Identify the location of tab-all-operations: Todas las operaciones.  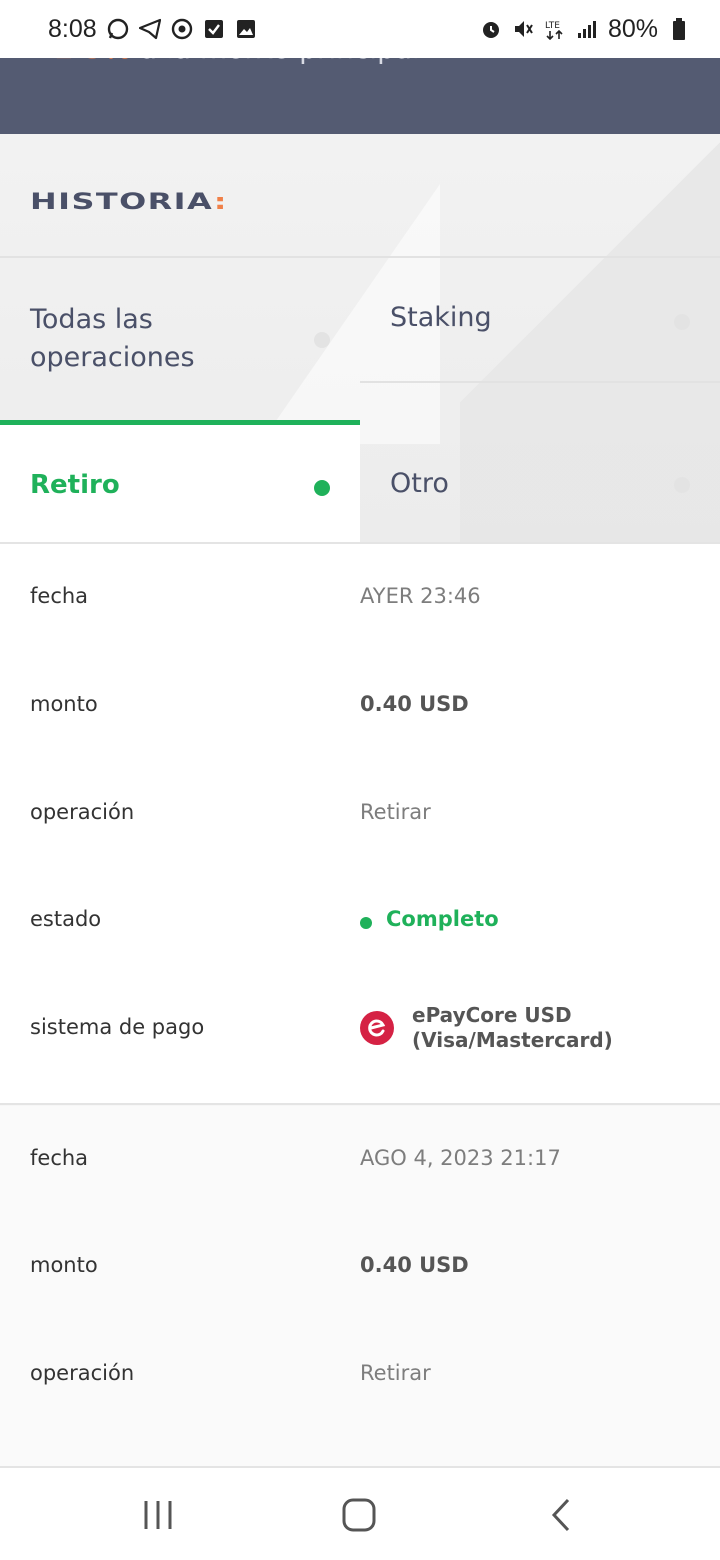
(180, 339).